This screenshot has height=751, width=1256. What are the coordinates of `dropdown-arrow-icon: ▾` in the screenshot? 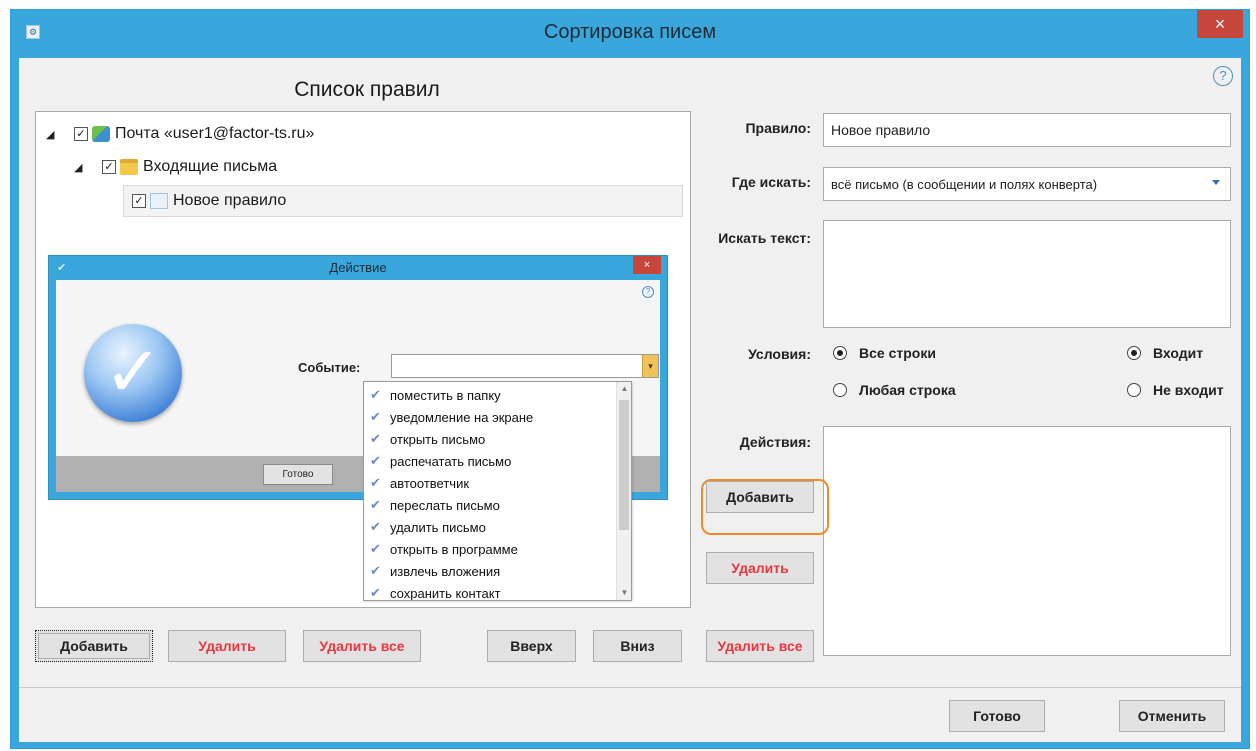 It's located at (650, 366).